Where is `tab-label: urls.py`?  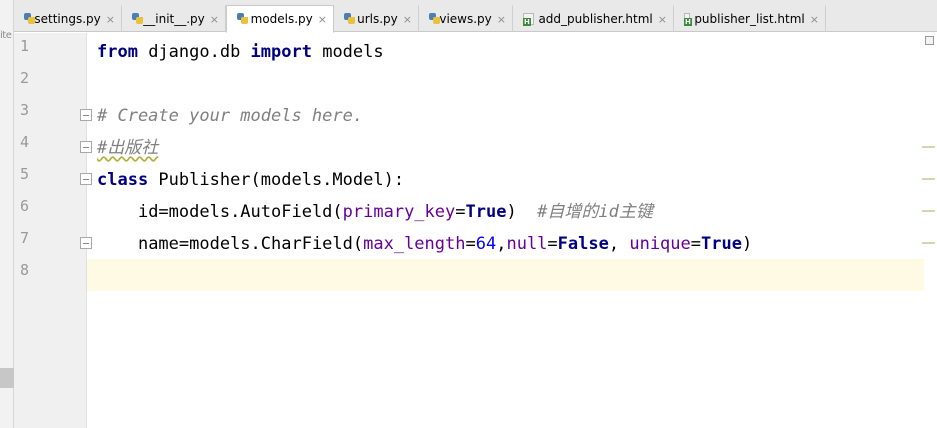 tab-label: urls.py is located at coordinates (377, 19).